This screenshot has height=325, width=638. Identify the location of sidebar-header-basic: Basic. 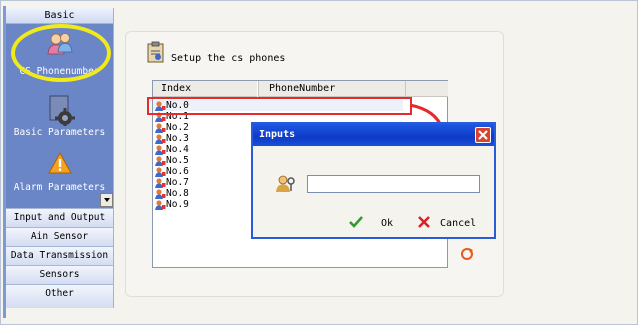
(59, 16).